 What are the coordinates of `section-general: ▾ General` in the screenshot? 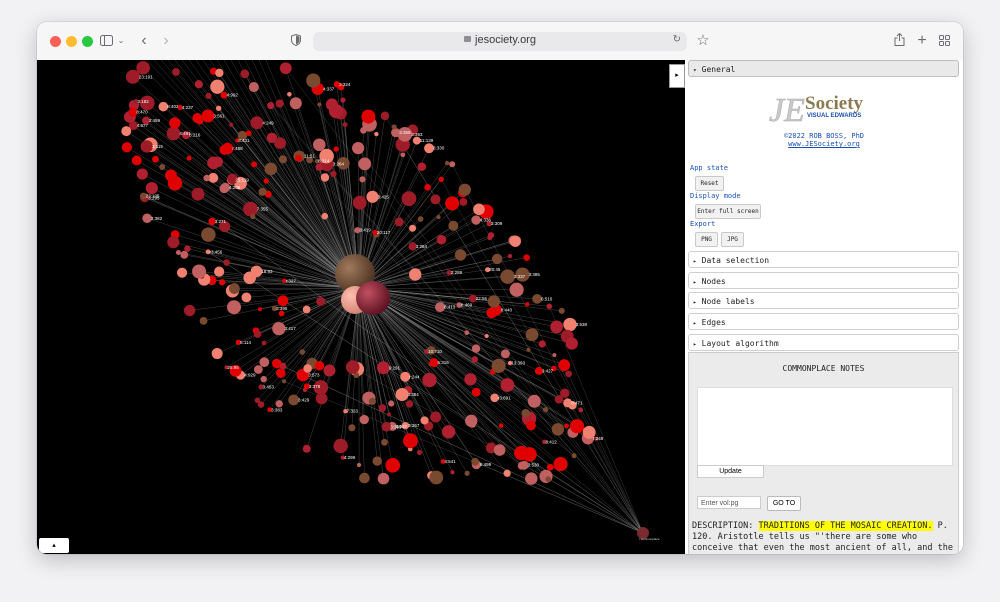 It's located at (823, 68).